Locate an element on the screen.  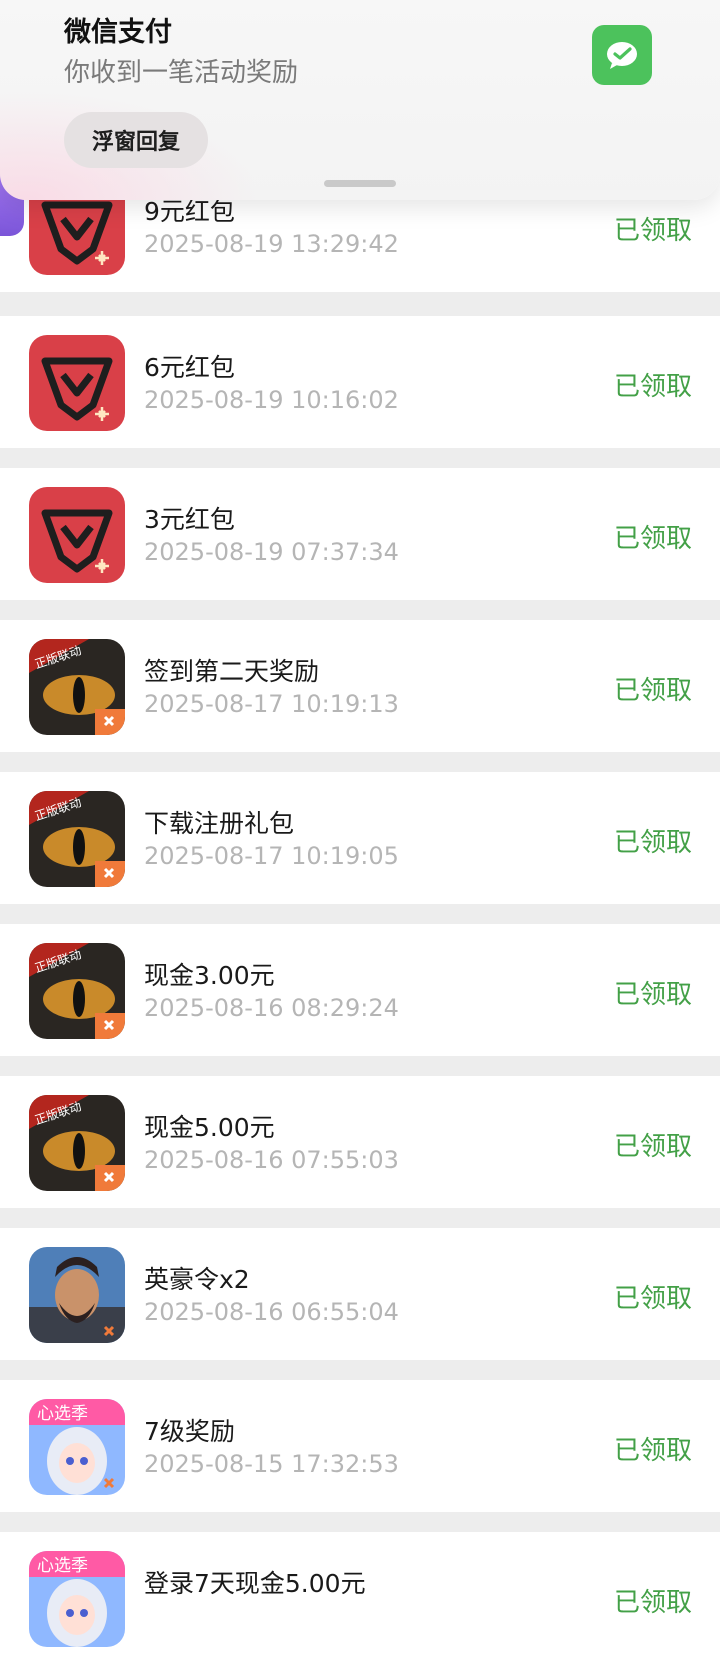
item-title: 现金5.00元 is located at coordinates (209, 1127).